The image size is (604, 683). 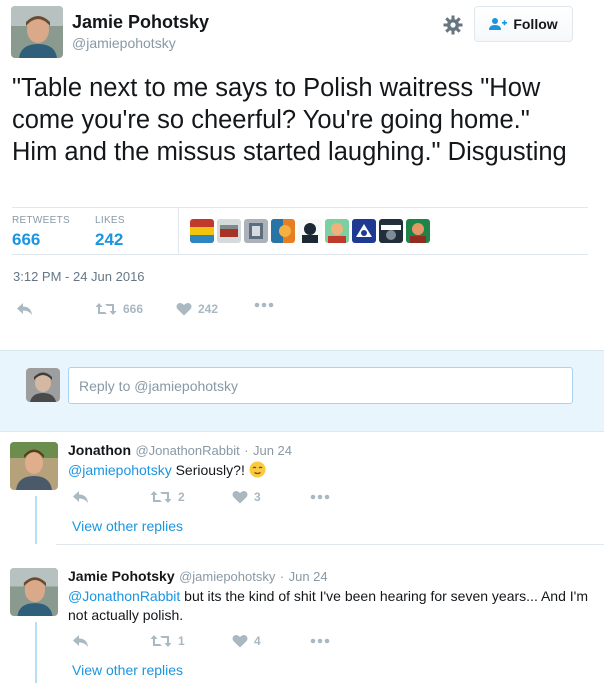 I want to click on retweets-value: 666, so click(x=26, y=239).